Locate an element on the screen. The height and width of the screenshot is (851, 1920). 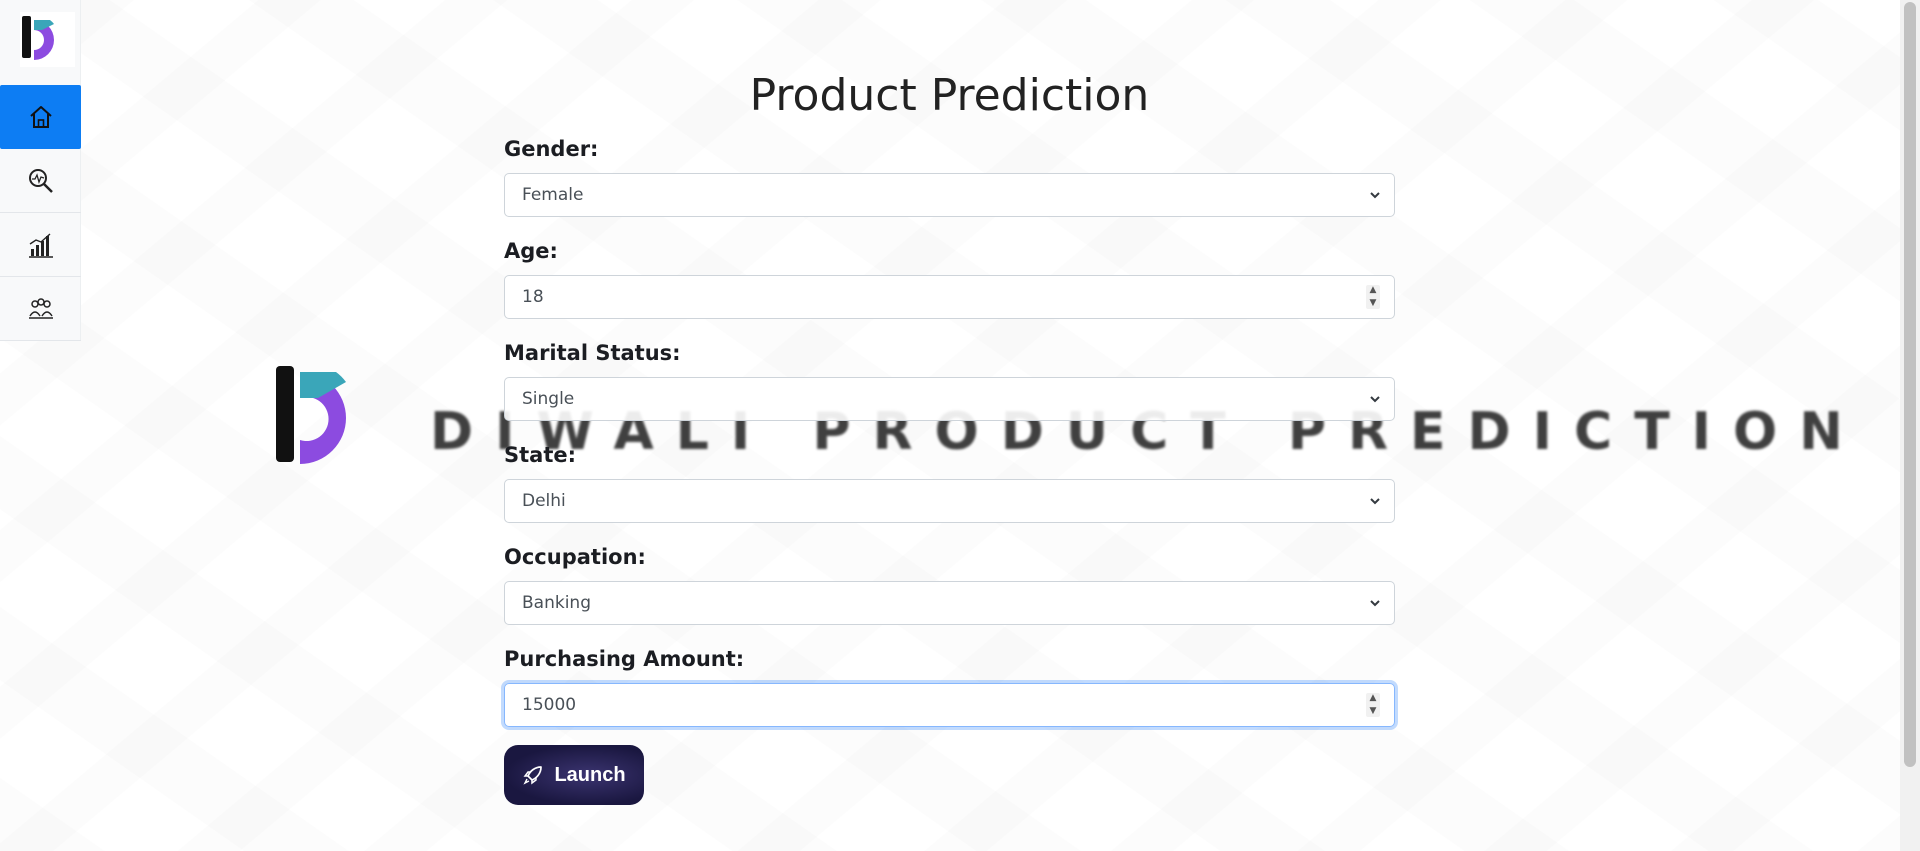
occupation-value: Banking is located at coordinates (556, 603).